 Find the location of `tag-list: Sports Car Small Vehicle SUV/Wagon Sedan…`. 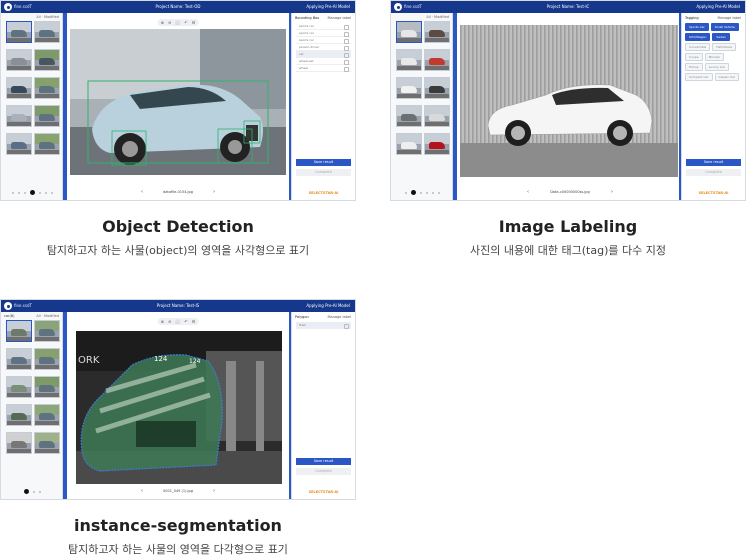

tag-list: Sports Car Small Vehicle SUV/Wagon Sedan… is located at coordinates (713, 52).